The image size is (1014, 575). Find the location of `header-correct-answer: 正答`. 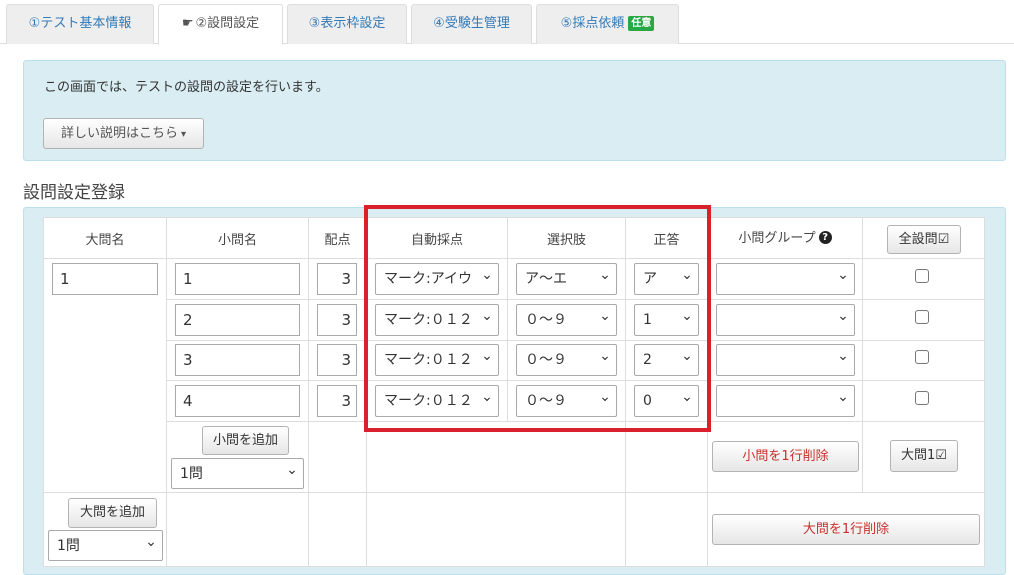

header-correct-answer: 正答 is located at coordinates (666, 240).